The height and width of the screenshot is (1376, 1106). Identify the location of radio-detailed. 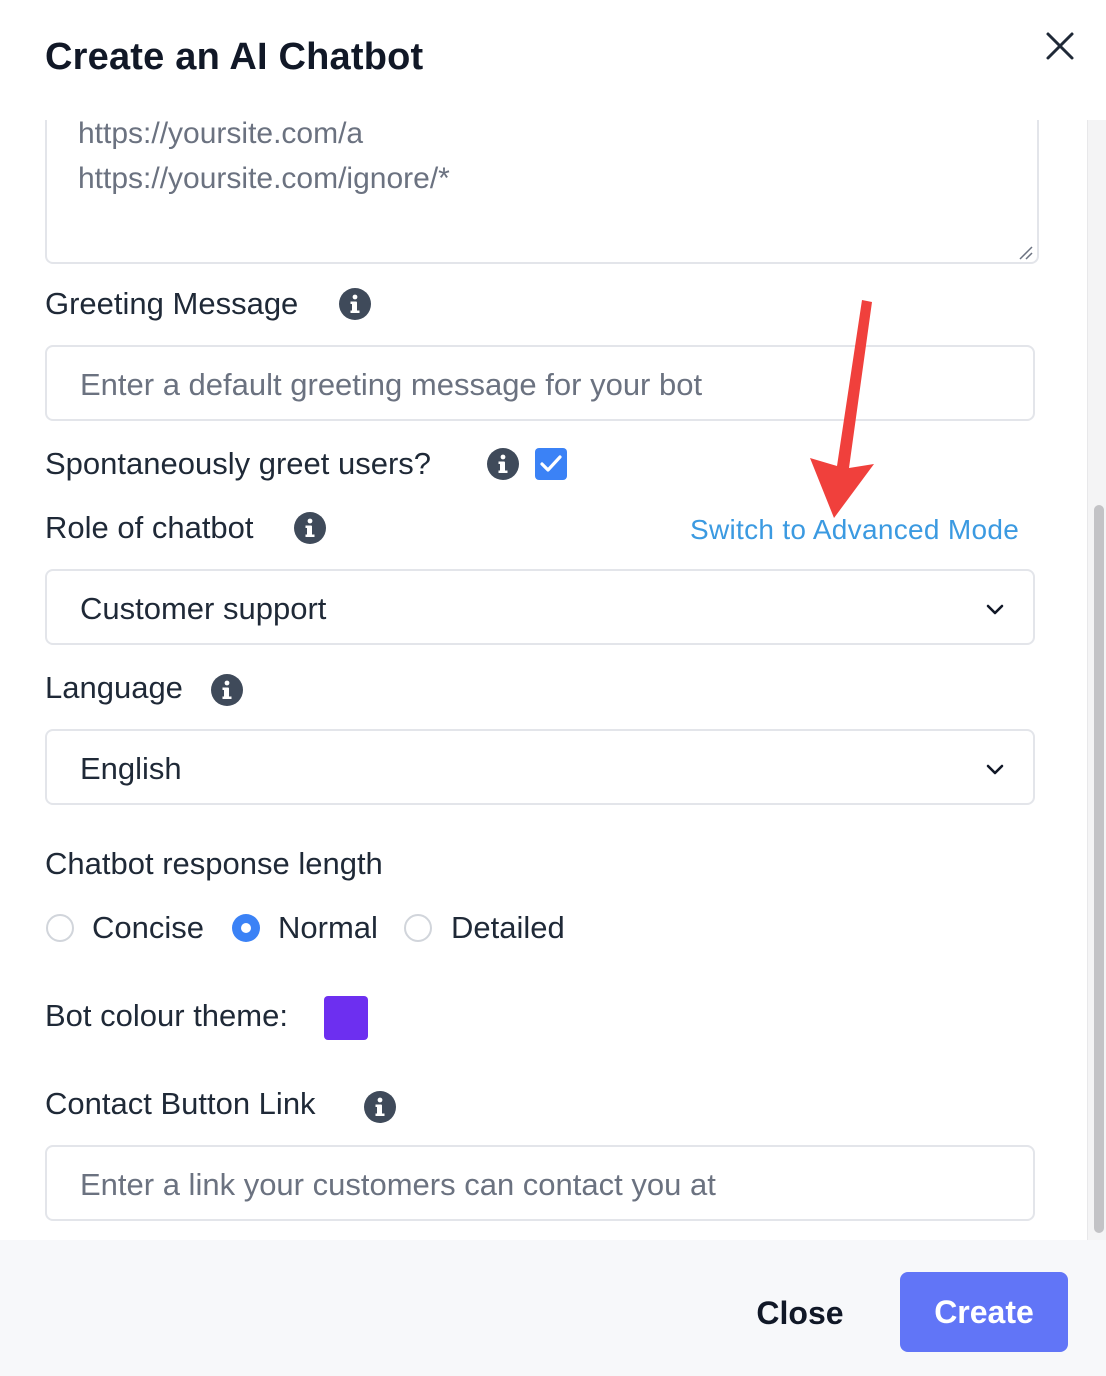
(418, 928).